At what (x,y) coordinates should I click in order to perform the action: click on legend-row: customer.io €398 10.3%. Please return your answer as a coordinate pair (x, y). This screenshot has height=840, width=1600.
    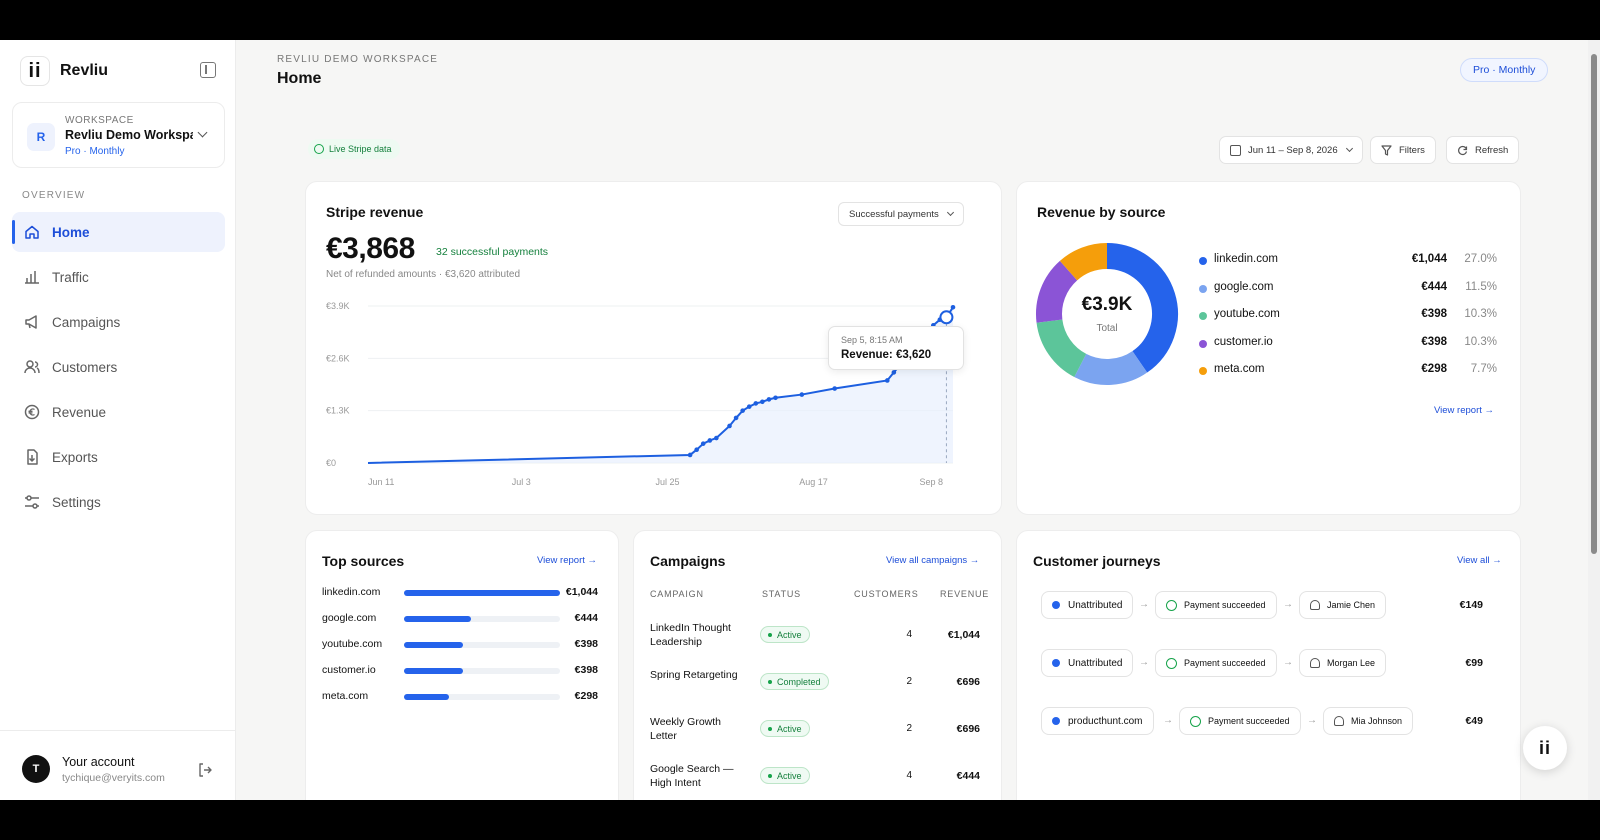
    Looking at the image, I should click on (1348, 349).